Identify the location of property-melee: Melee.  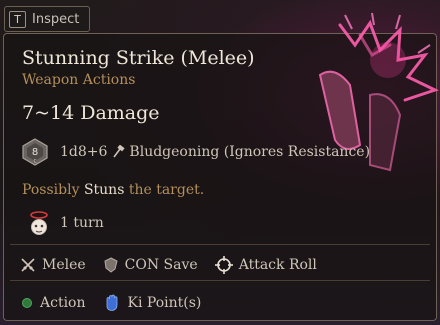
(53, 265).